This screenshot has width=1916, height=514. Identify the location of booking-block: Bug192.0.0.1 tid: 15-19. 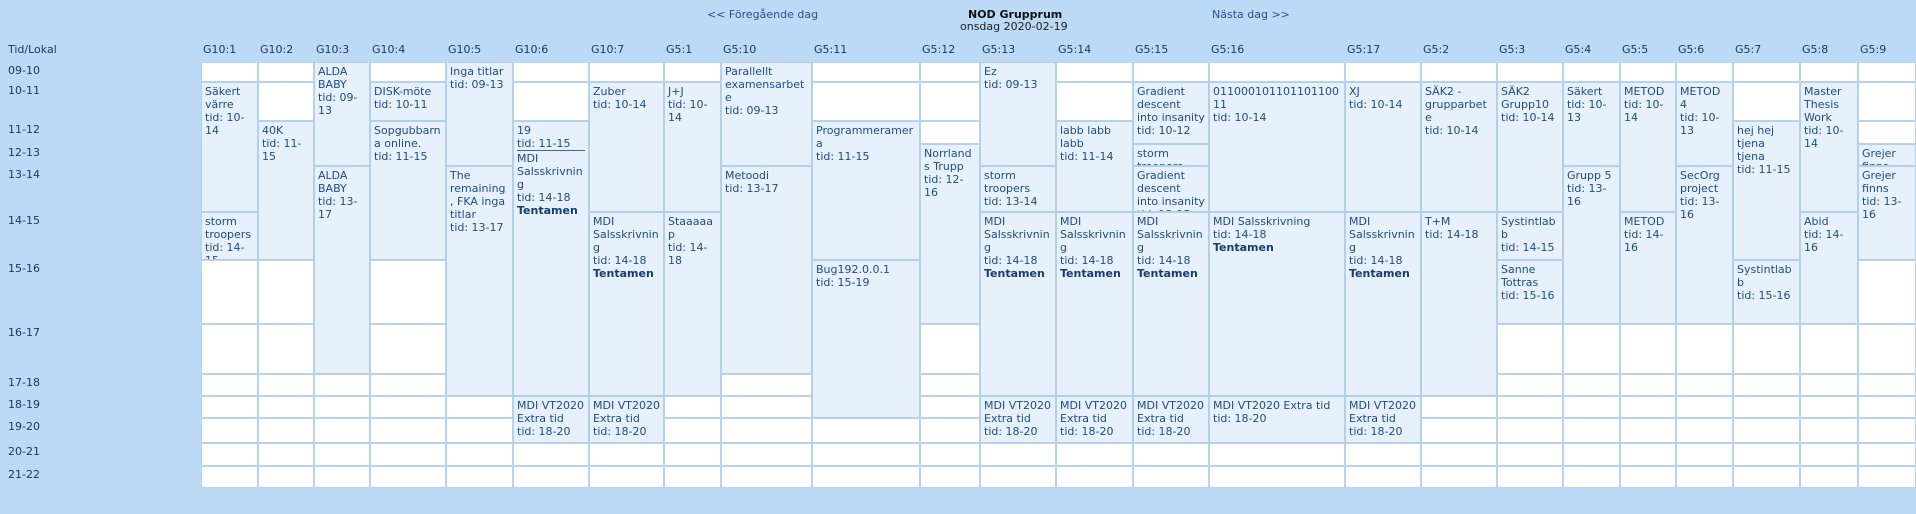
(866, 339).